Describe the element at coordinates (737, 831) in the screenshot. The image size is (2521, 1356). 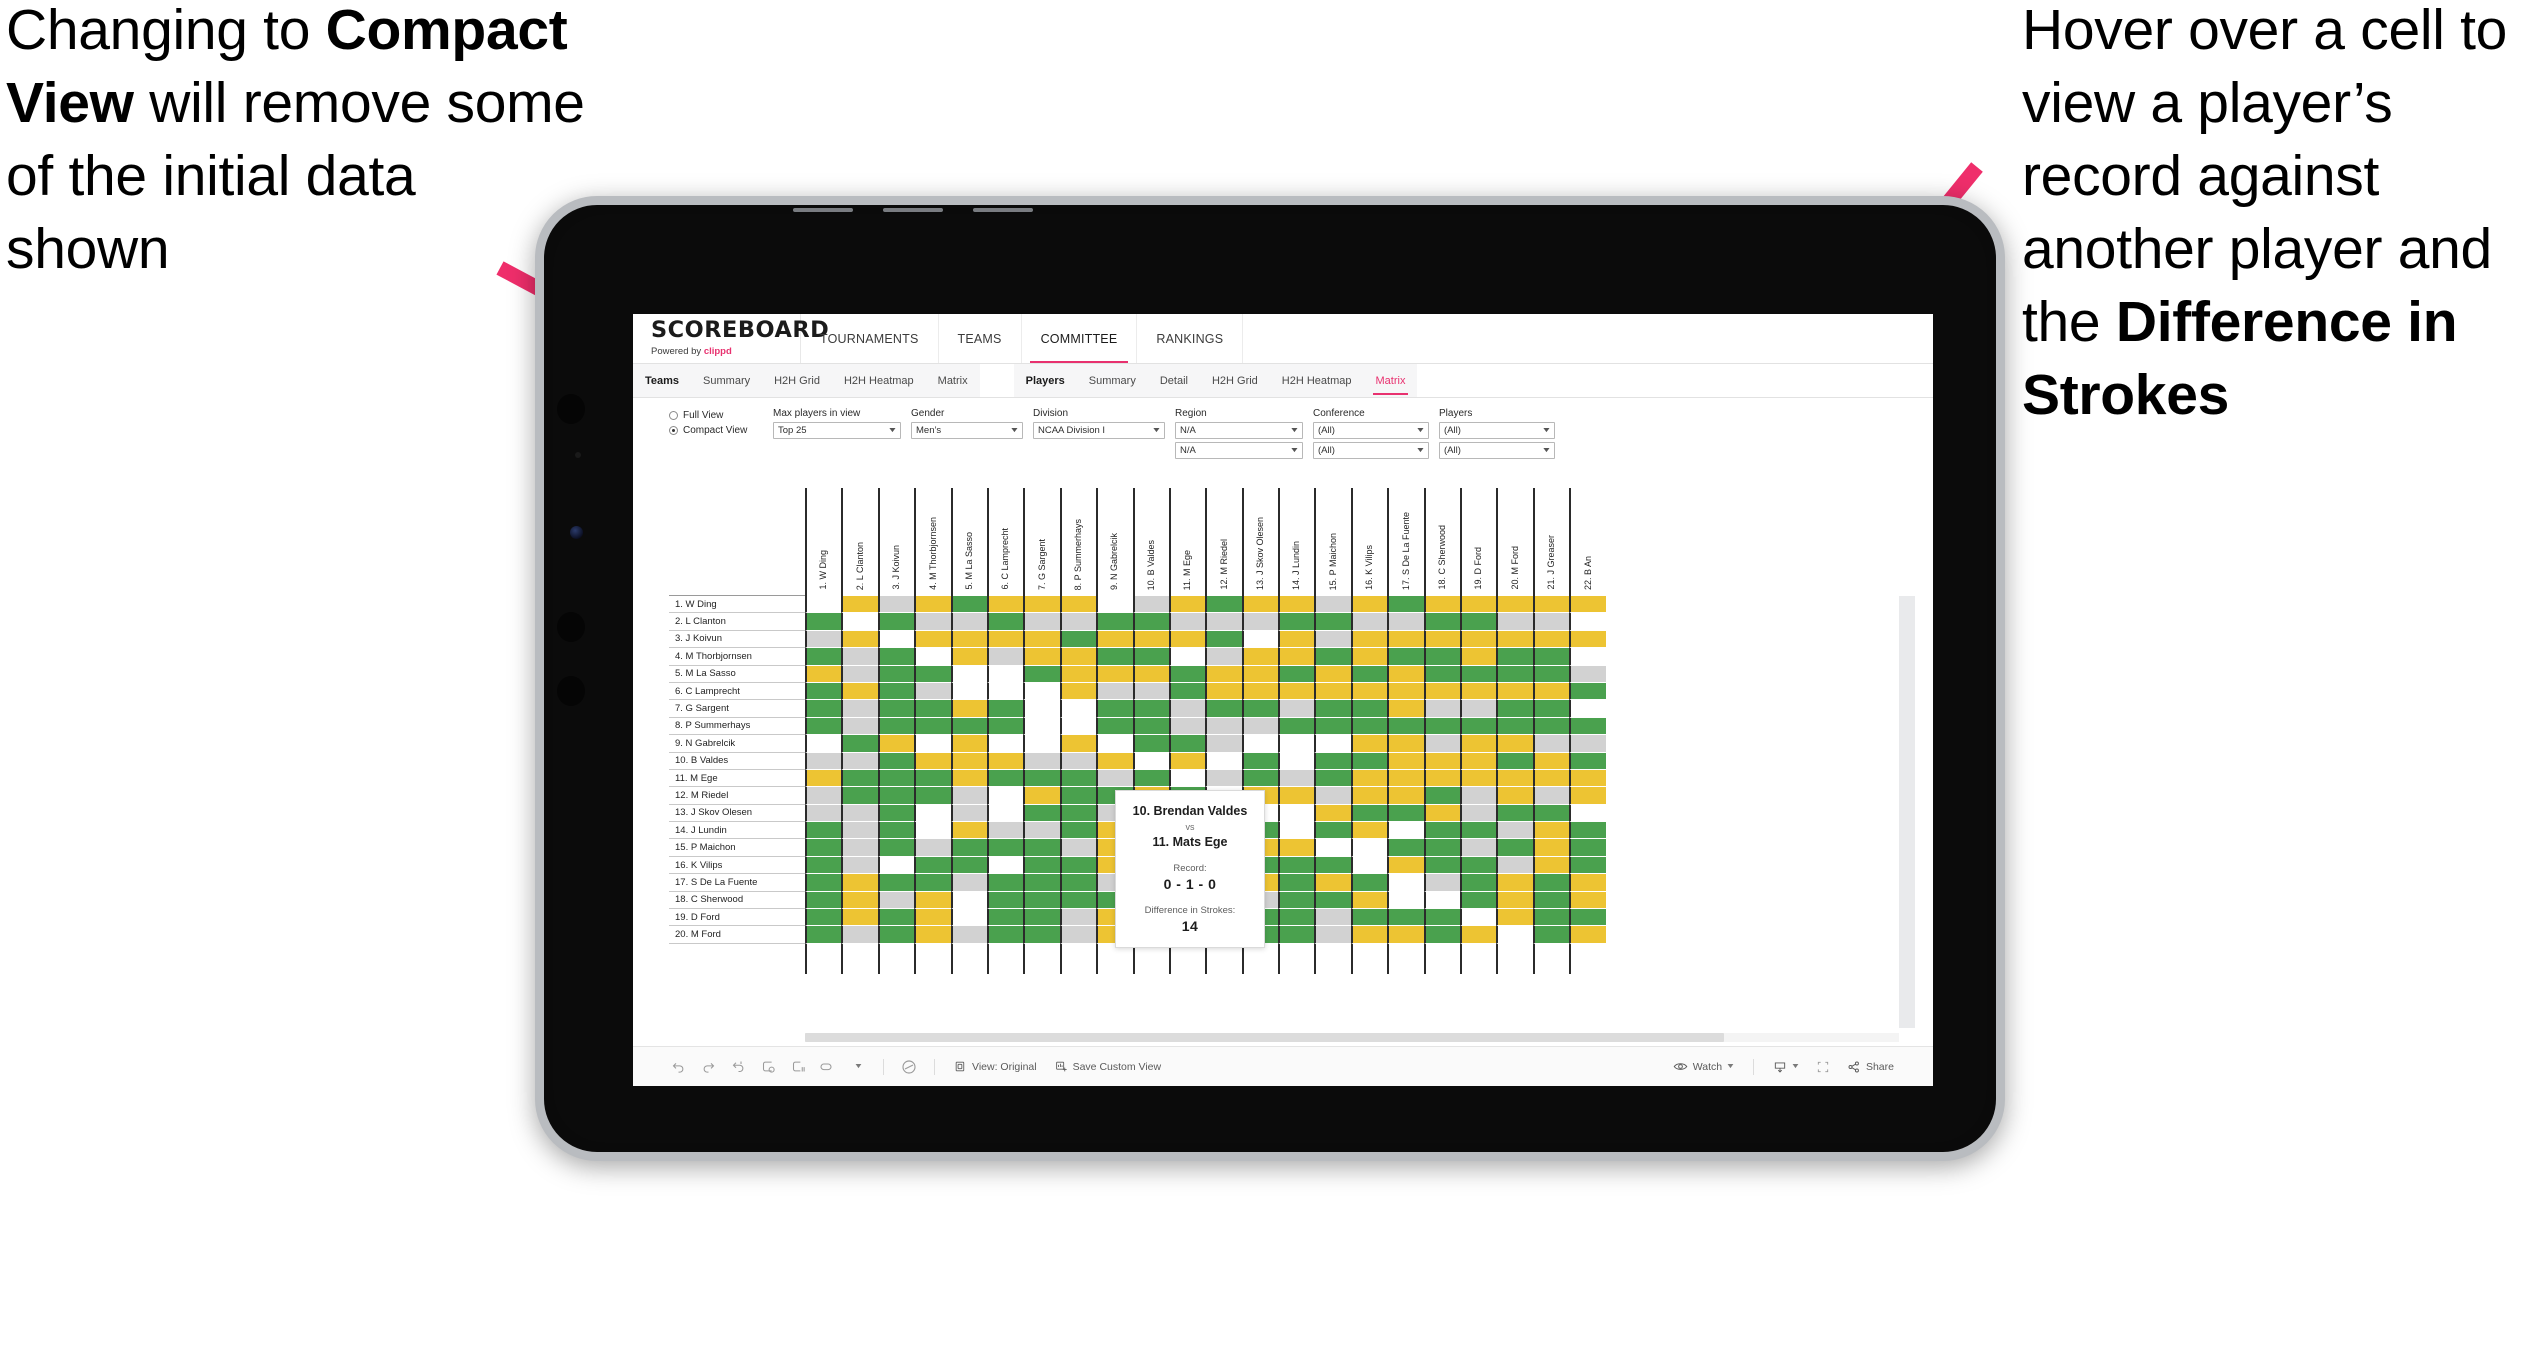
I see `matrix-row-label: 14. J Lundin` at that location.